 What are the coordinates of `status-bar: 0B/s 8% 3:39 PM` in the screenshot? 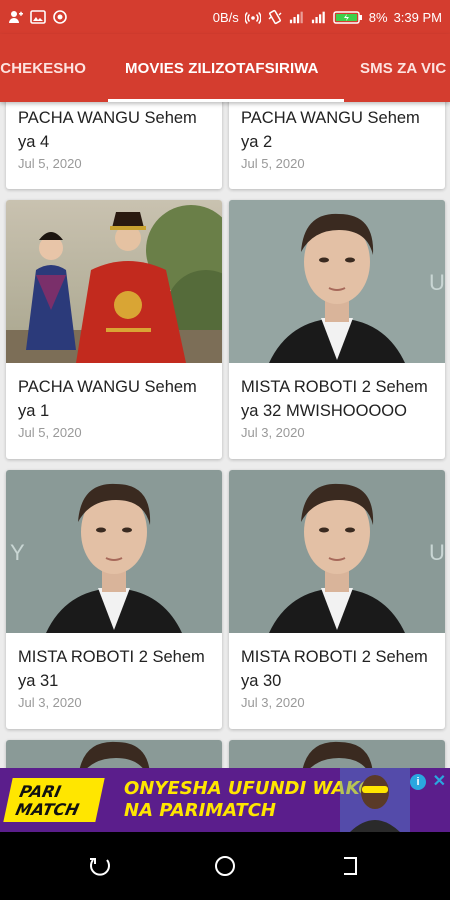 It's located at (225, 17).